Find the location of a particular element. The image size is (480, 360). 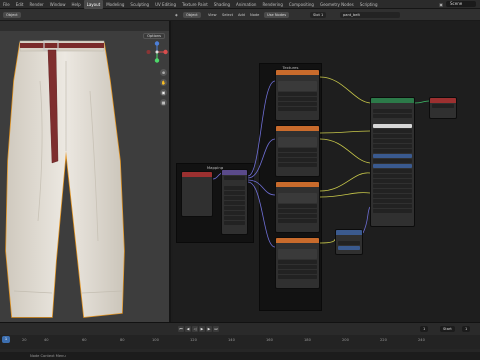

menu-file: File is located at coordinates (6, 4).